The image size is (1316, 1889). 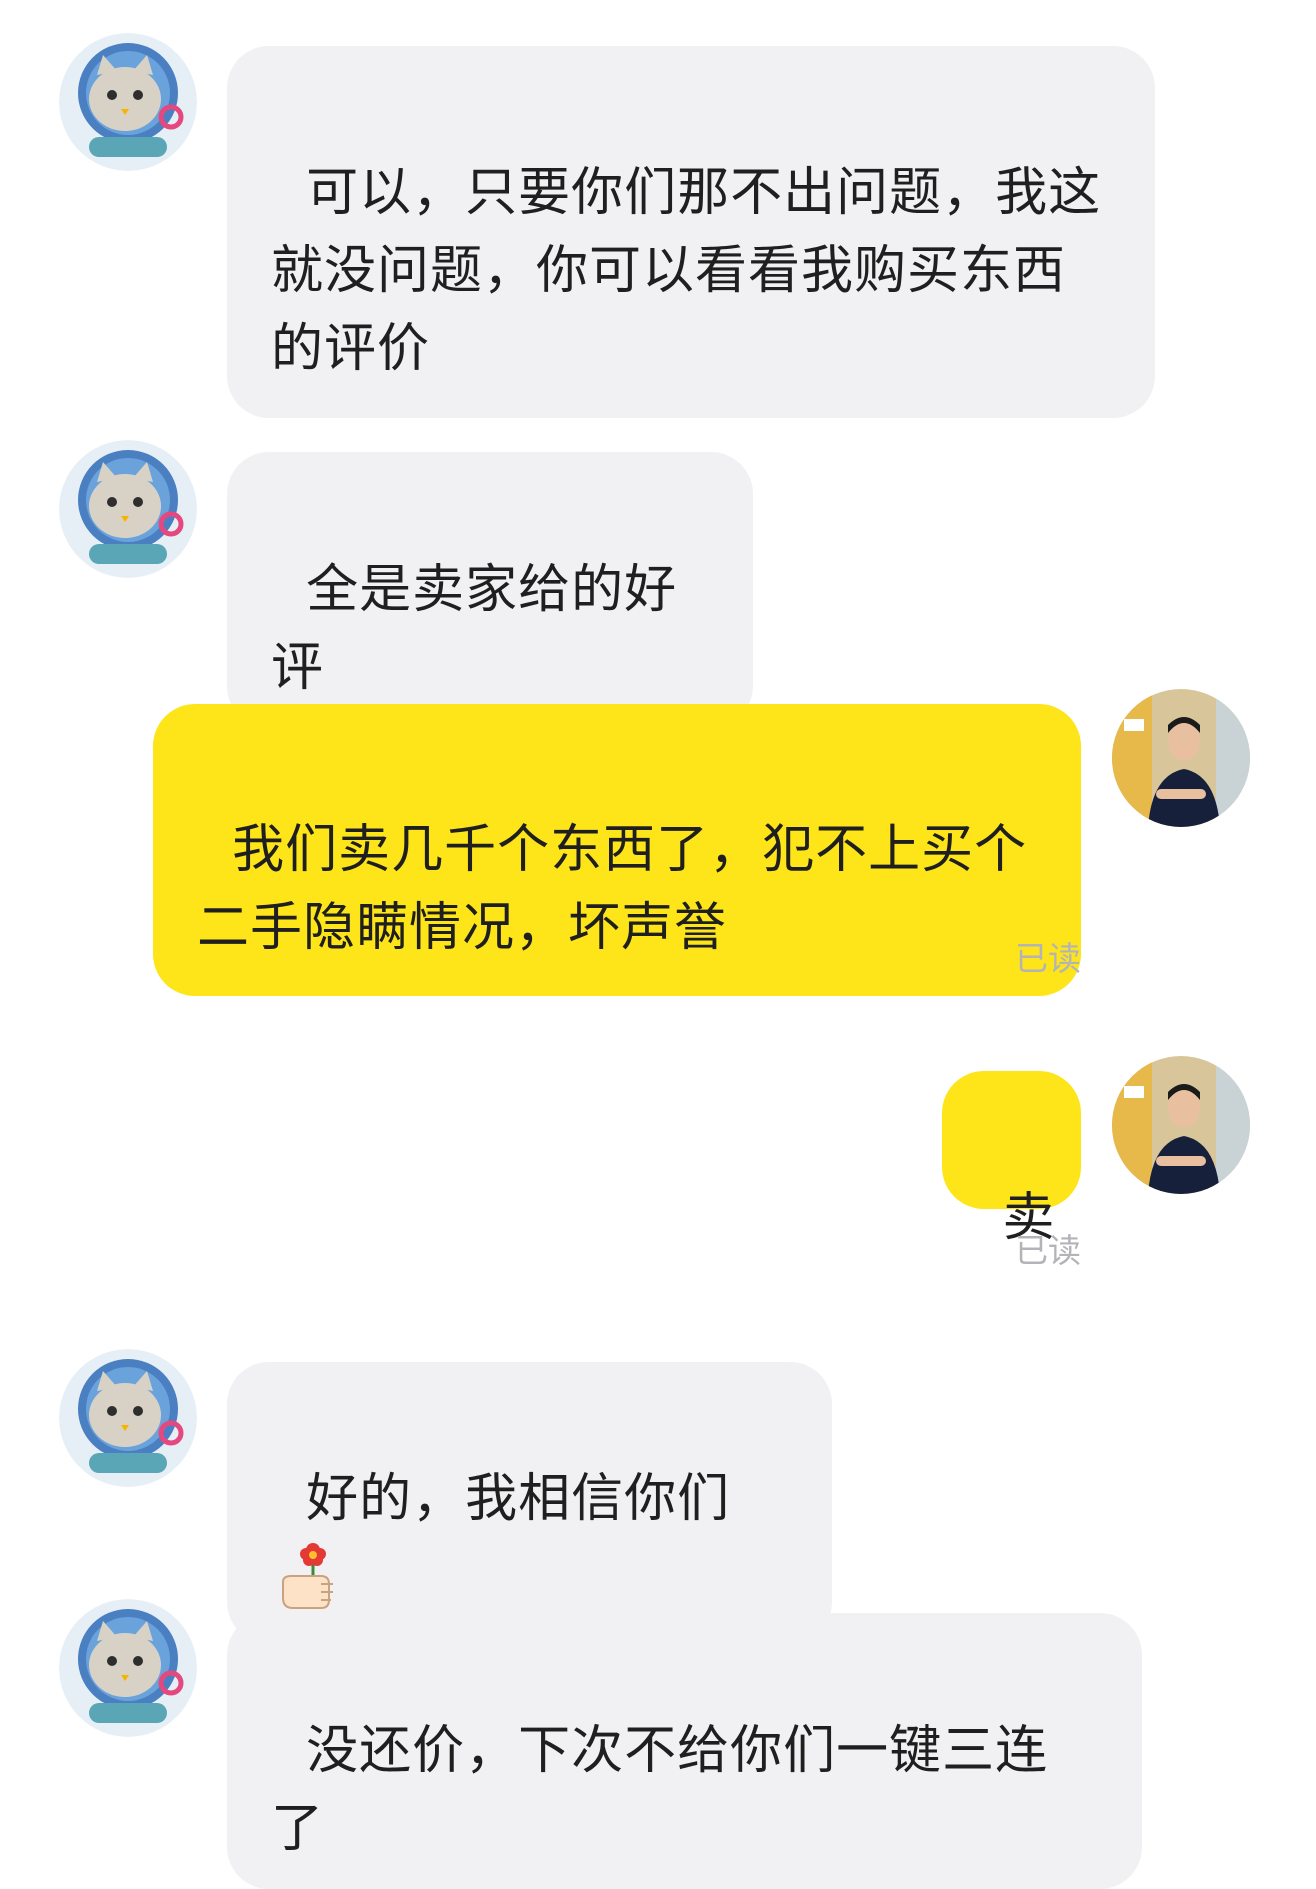 I want to click on message-bubble-incoming: 可以，只要你们那不出问题，我这 就没问题，你可以看看我购买东西 的评价, so click(x=691, y=232).